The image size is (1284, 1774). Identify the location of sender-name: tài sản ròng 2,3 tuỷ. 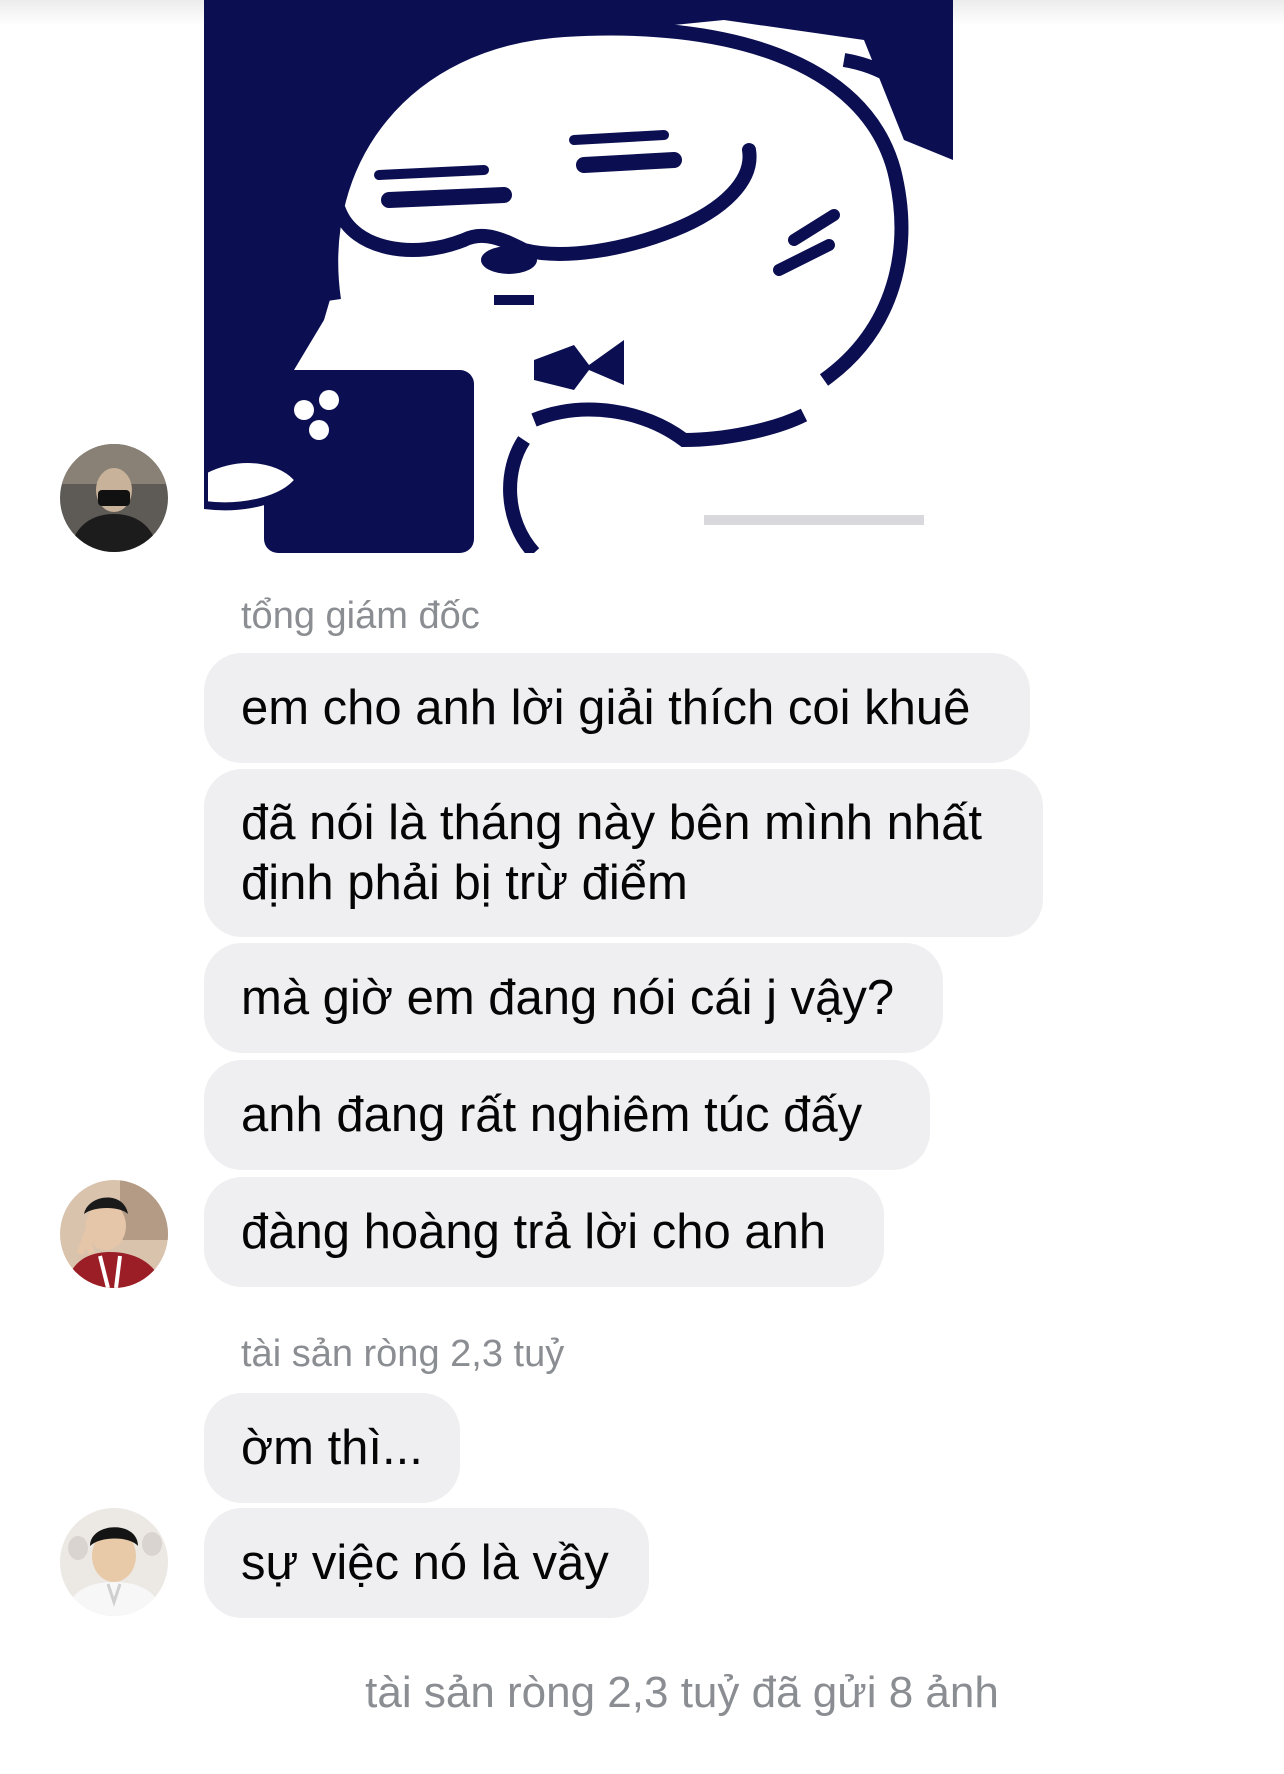
(403, 1354).